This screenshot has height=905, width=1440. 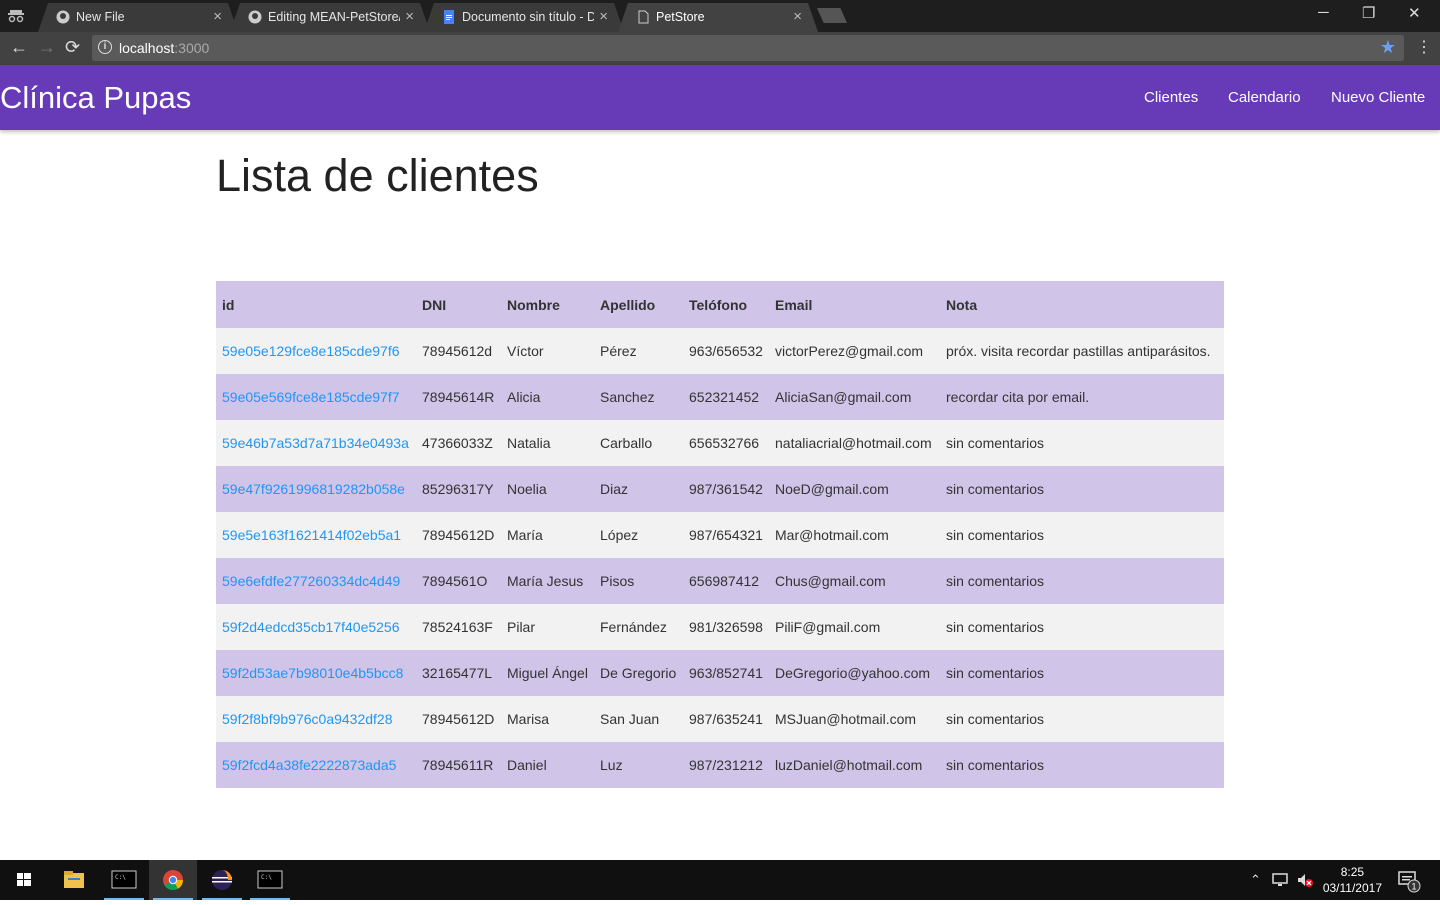 What do you see at coordinates (100, 17) in the screenshot?
I see `tab-title: New File` at bounding box center [100, 17].